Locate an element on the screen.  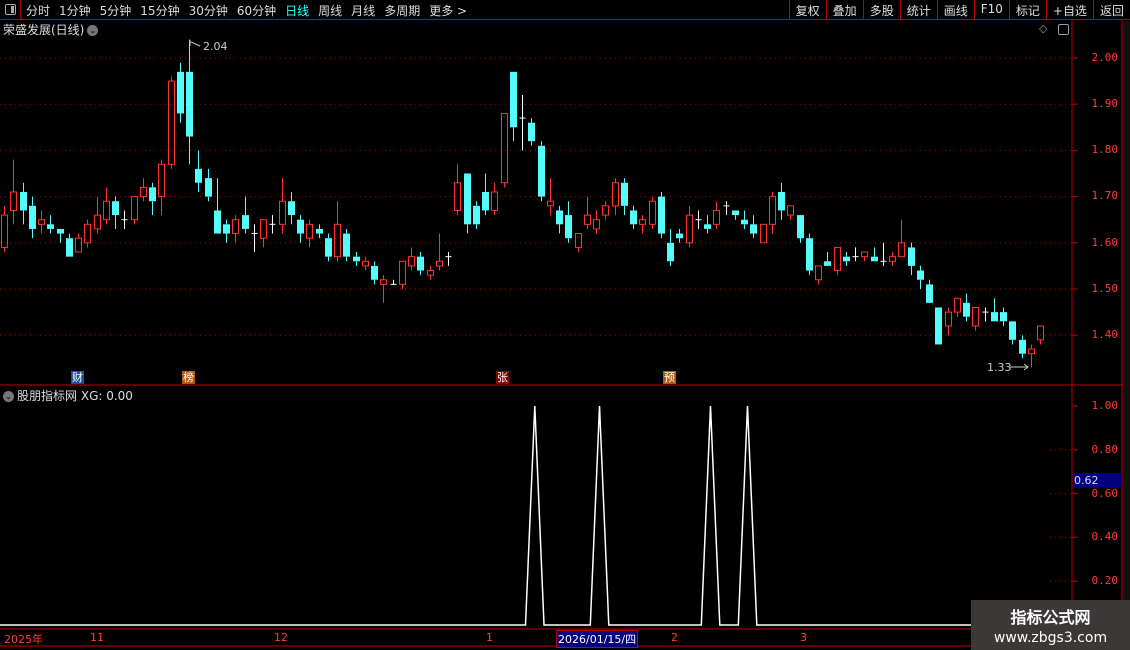
marker-limit-up: 张 is located at coordinates (502, 377).